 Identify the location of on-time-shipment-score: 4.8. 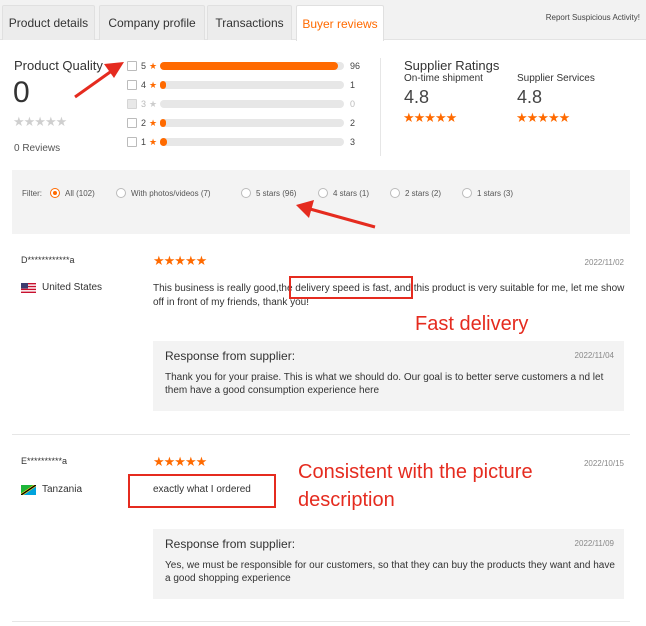
(417, 97).